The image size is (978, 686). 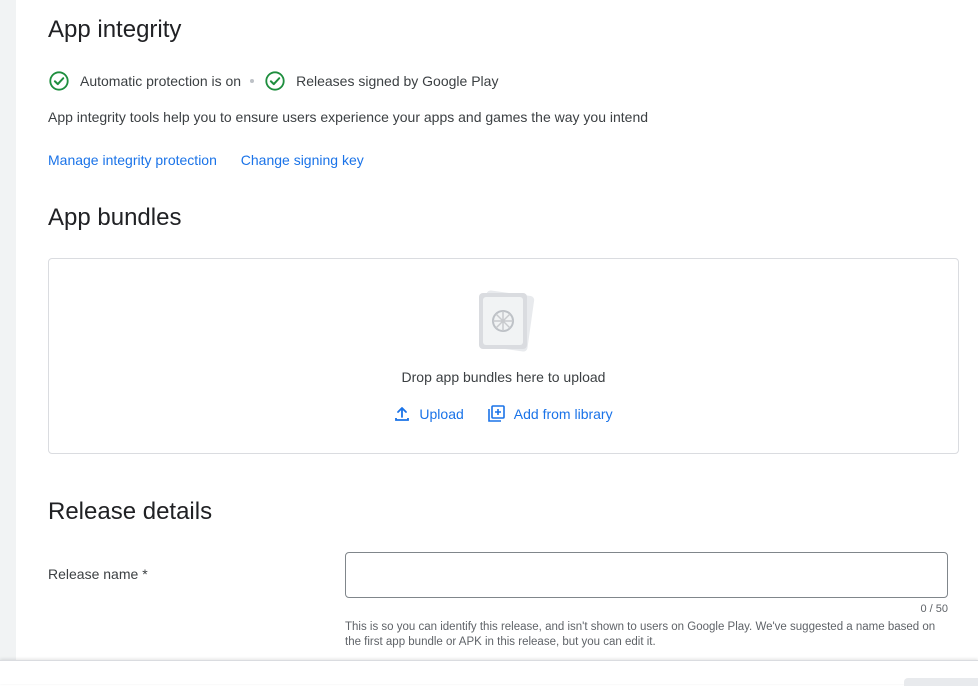 I want to click on change-signing-key-link: Change signing key, so click(x=302, y=160).